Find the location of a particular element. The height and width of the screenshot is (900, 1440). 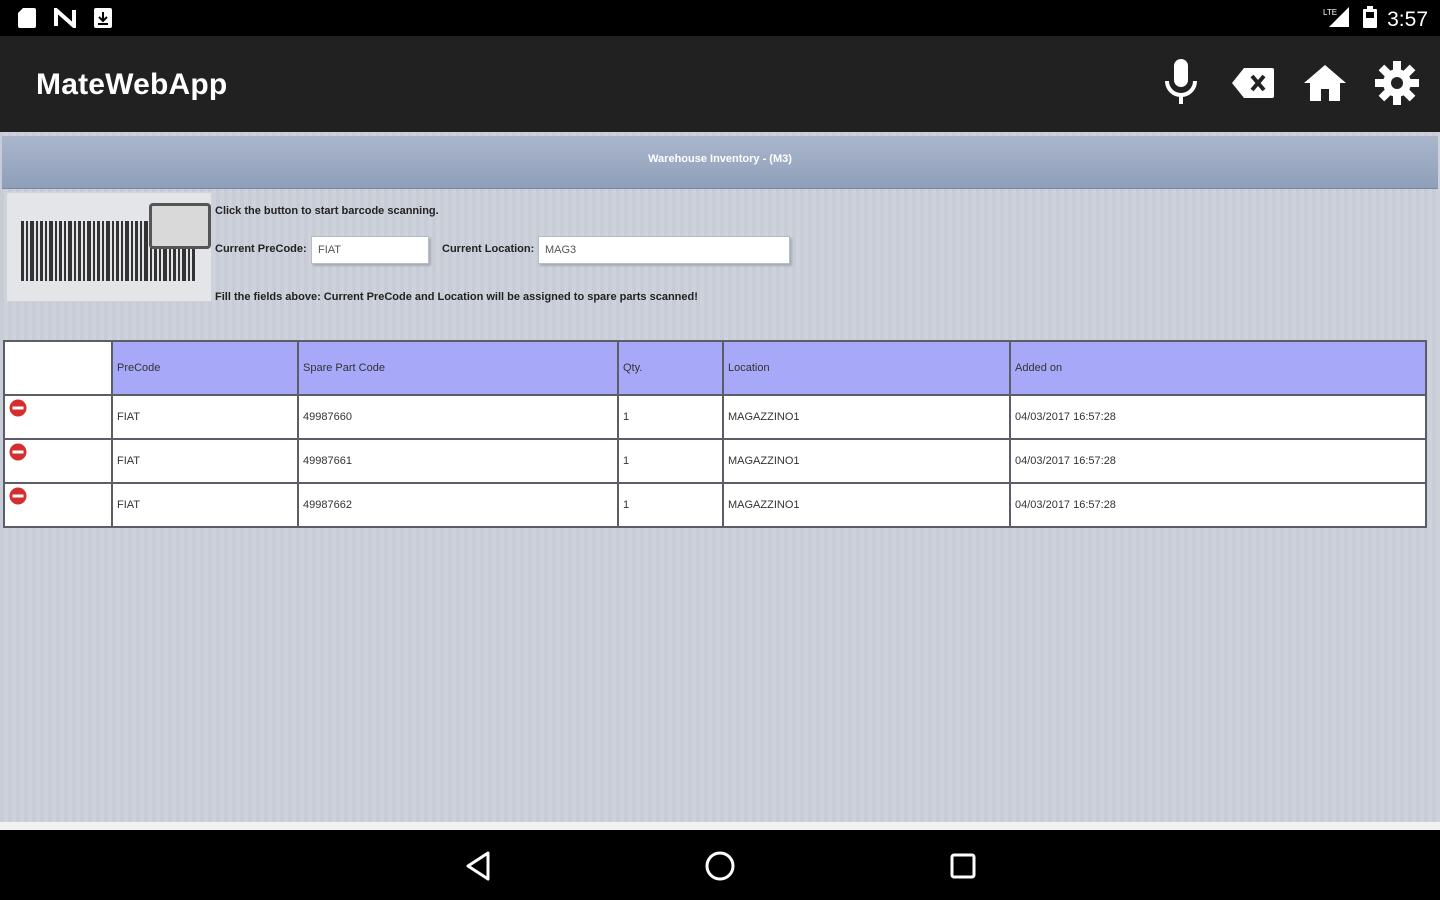

settings-icon is located at coordinates (1397, 83).